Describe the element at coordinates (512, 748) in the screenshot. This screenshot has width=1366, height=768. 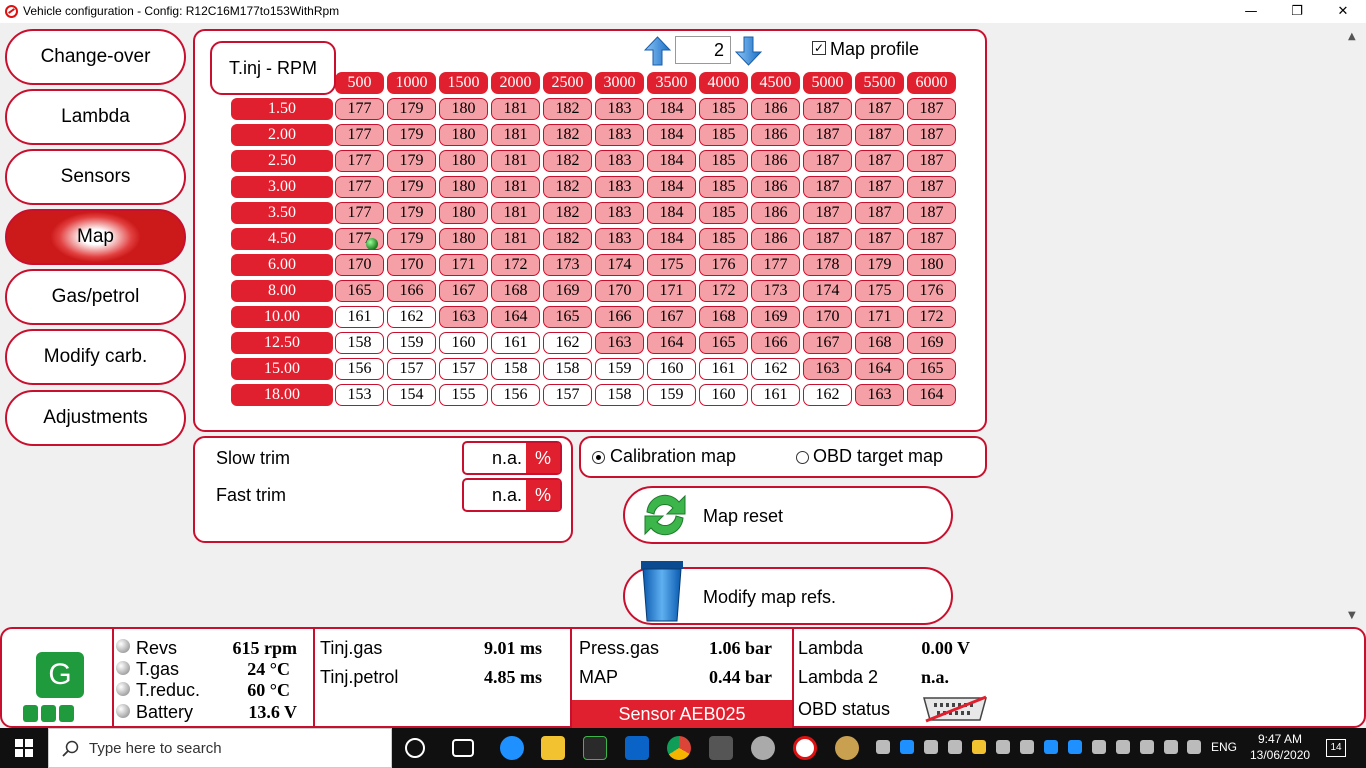
I see `edge-icon` at that location.